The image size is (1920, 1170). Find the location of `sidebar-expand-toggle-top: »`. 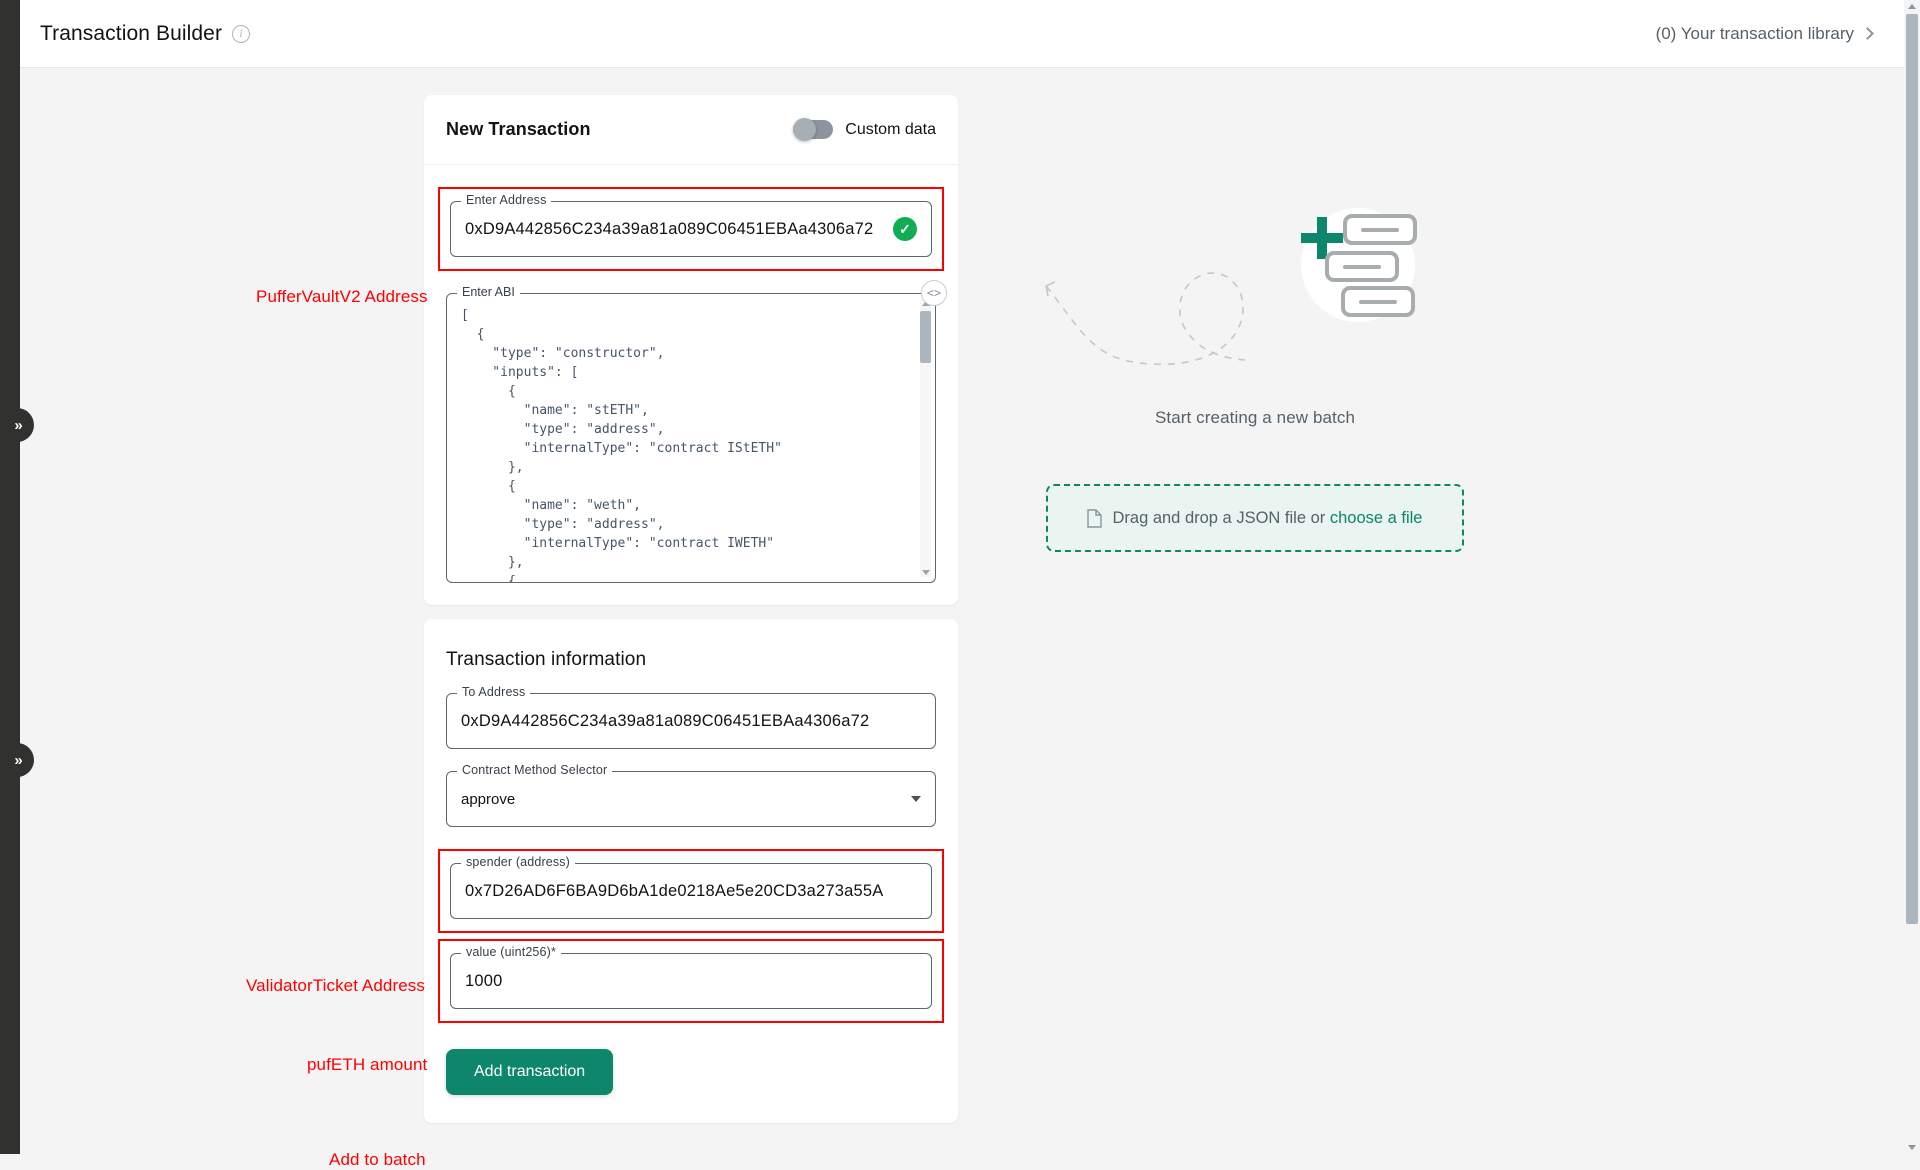

sidebar-expand-toggle-top: » is located at coordinates (17, 425).